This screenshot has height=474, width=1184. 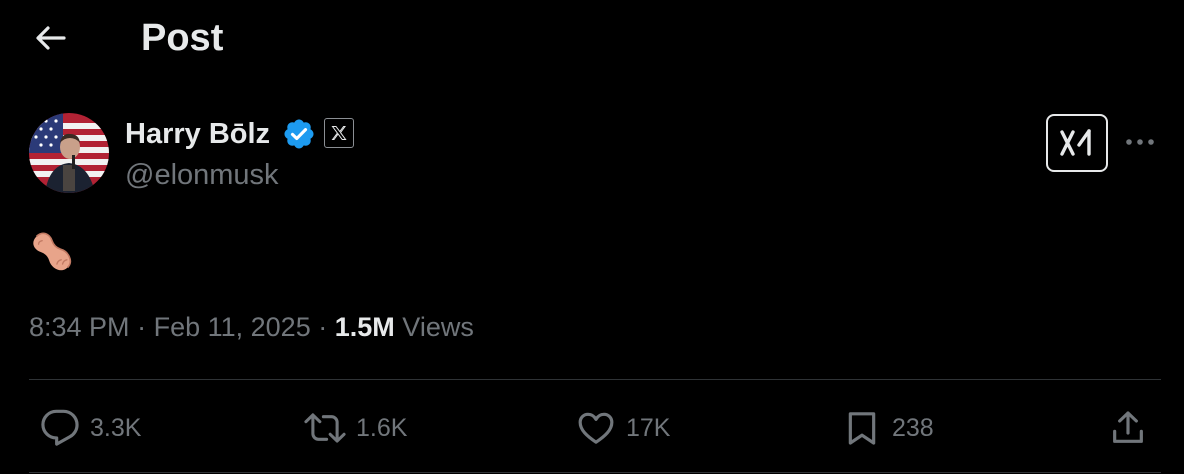 I want to click on peanut-emoji-icon, so click(x=52, y=252).